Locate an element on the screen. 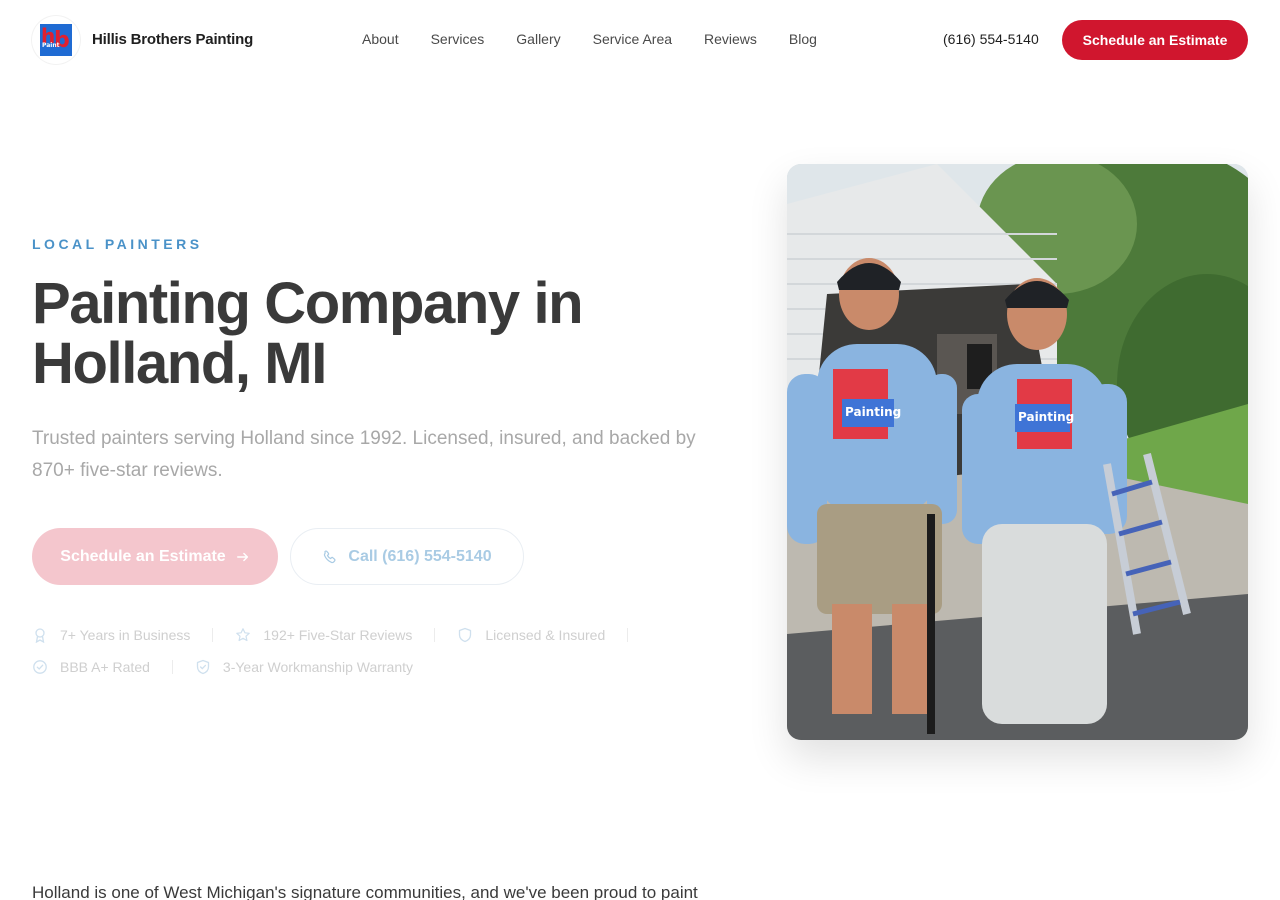  nav-blog: Blog is located at coordinates (803, 39).